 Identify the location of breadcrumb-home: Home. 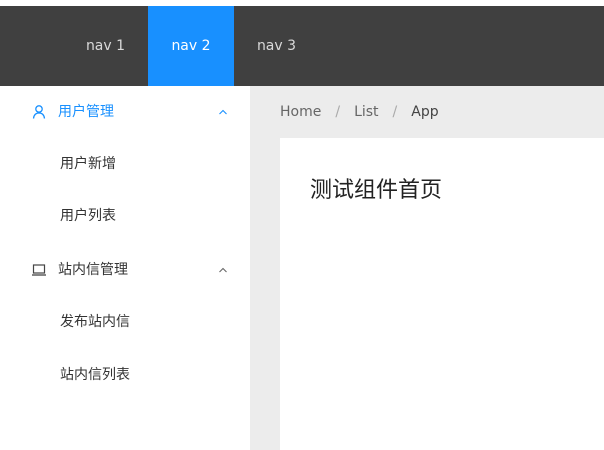
(300, 112).